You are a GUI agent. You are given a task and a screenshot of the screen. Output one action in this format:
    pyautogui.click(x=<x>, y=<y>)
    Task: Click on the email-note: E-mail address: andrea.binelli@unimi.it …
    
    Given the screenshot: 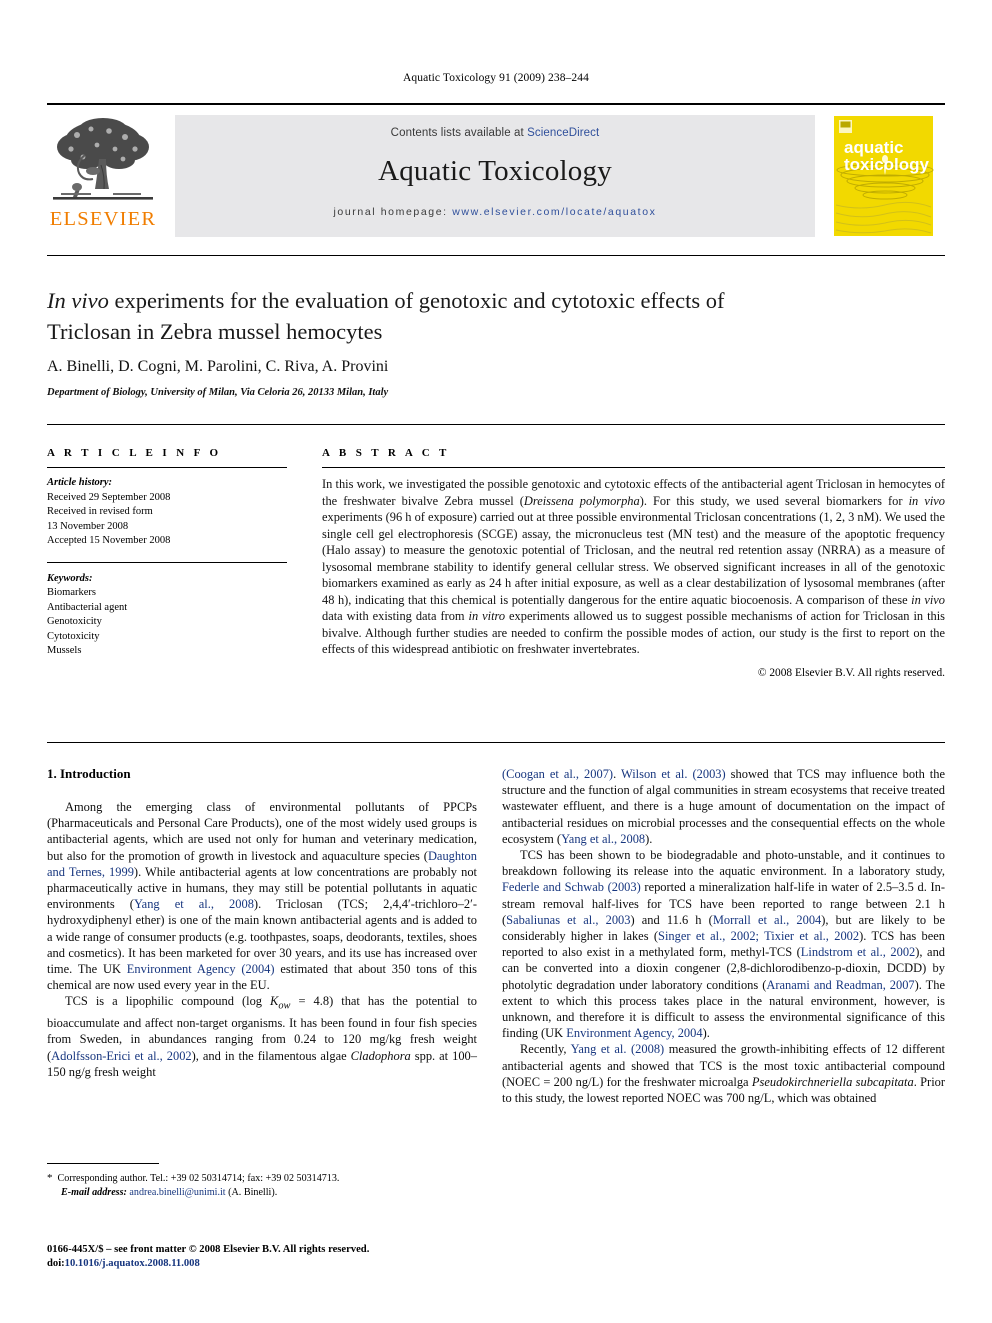 What is the action you would take?
    pyautogui.click(x=262, y=1193)
    